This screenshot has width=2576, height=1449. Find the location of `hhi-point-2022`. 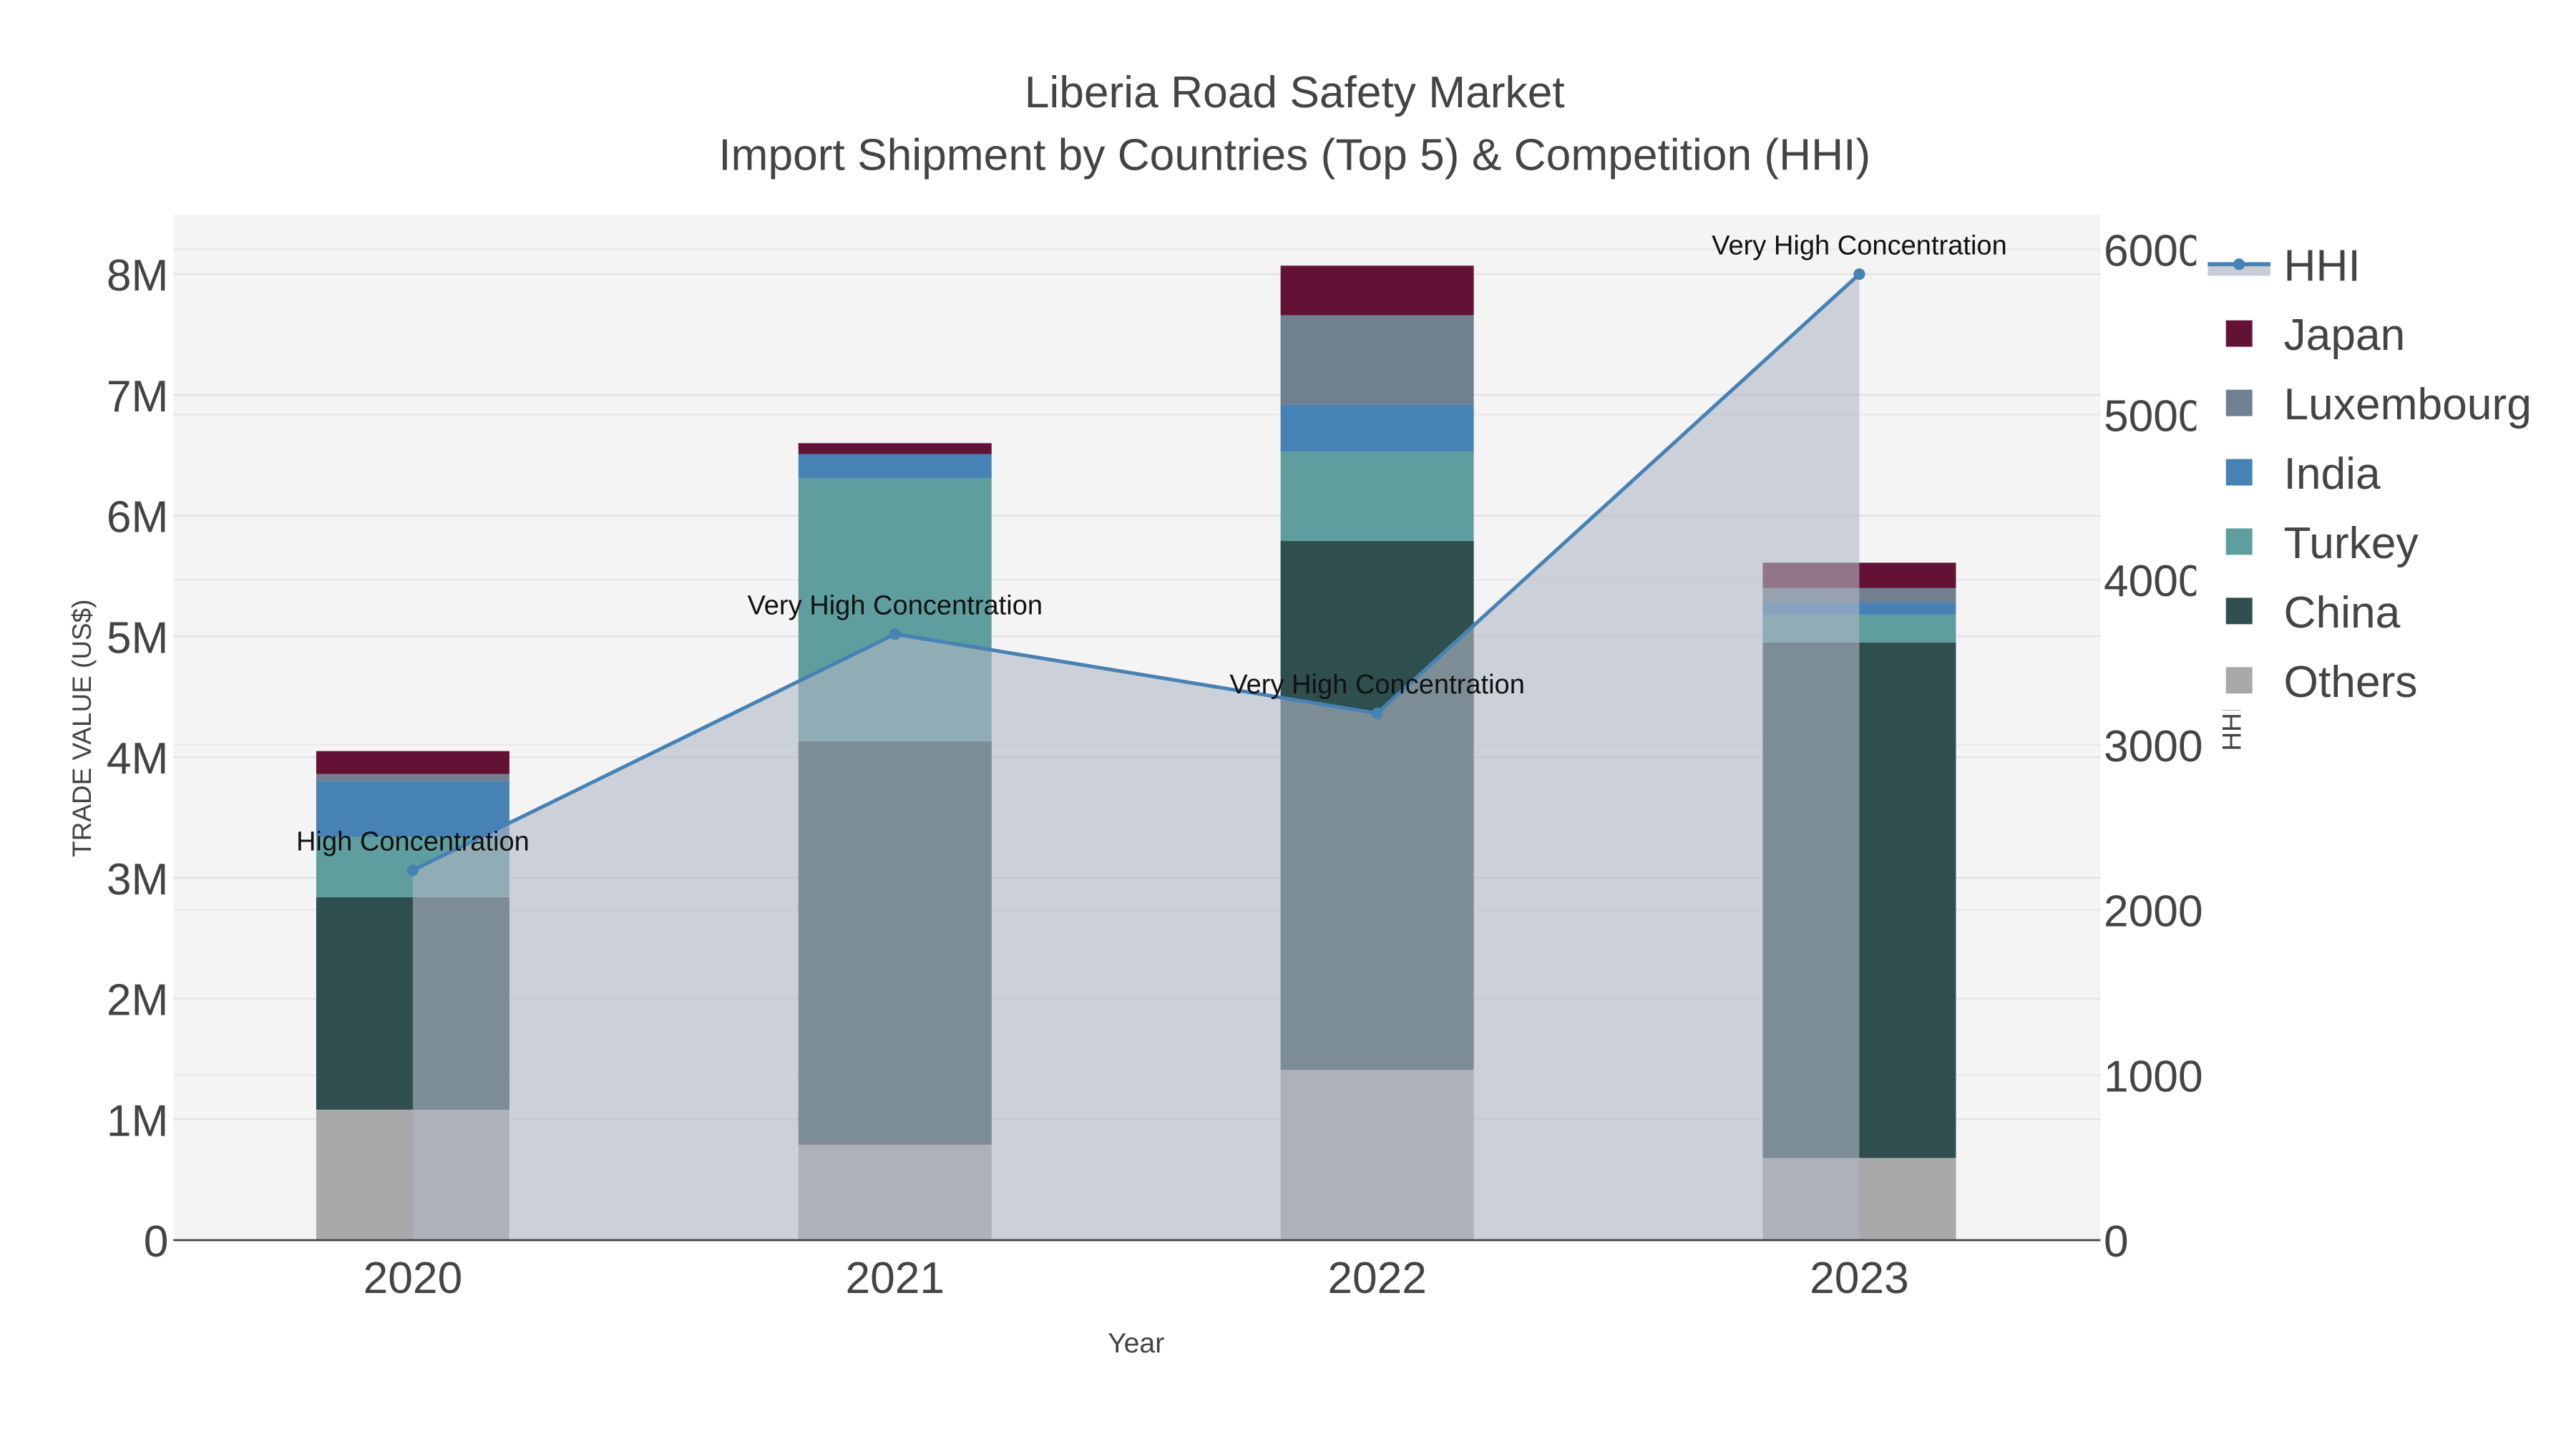

hhi-point-2022 is located at coordinates (1377, 713).